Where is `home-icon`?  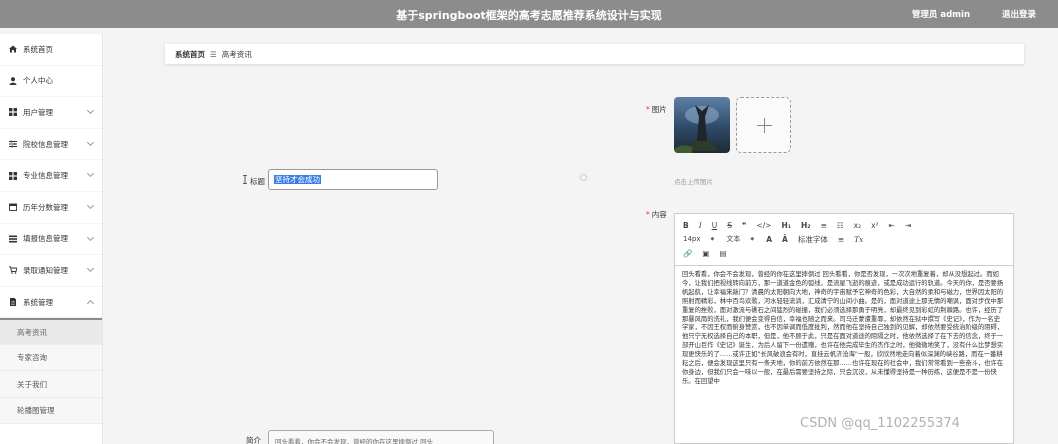 home-icon is located at coordinates (13, 49).